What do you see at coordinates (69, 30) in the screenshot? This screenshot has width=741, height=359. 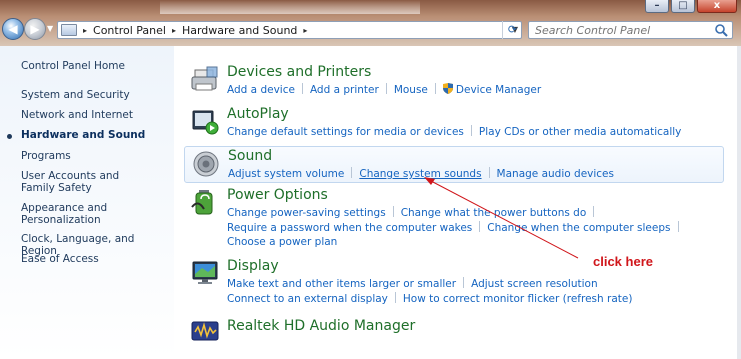 I see `control-panel-icon` at bounding box center [69, 30].